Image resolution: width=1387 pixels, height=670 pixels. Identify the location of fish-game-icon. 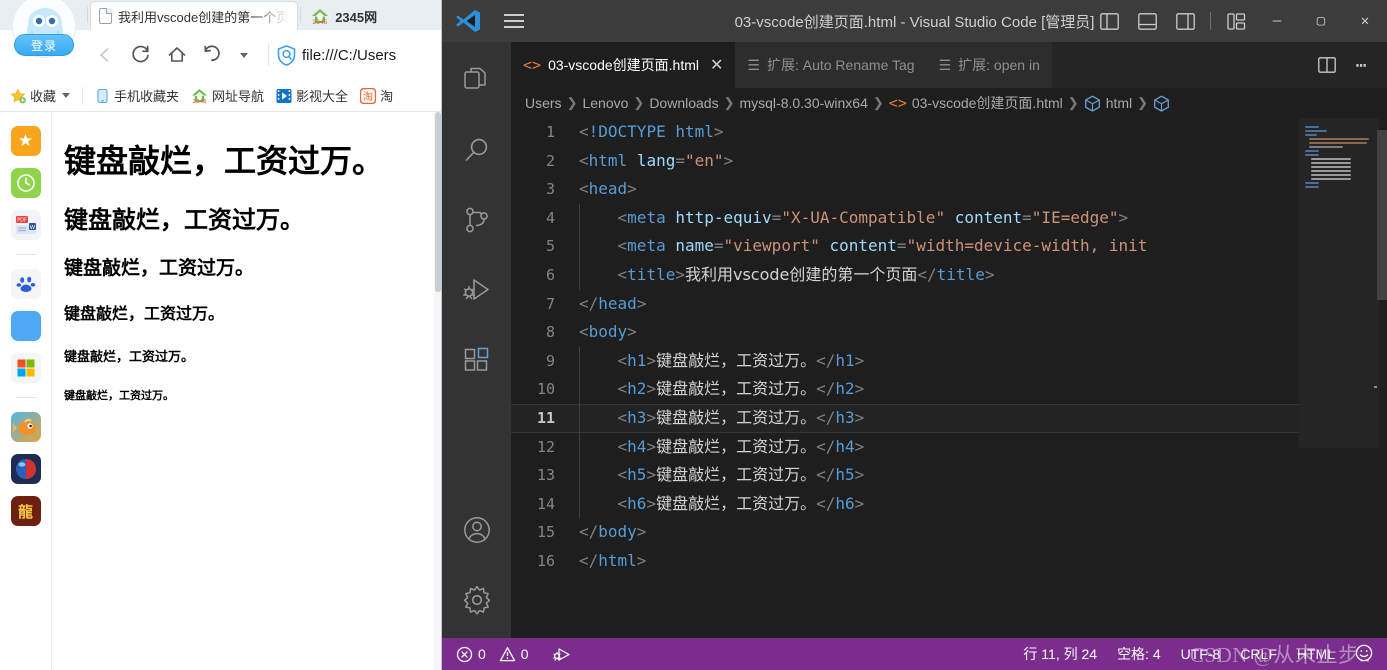
(25, 427).